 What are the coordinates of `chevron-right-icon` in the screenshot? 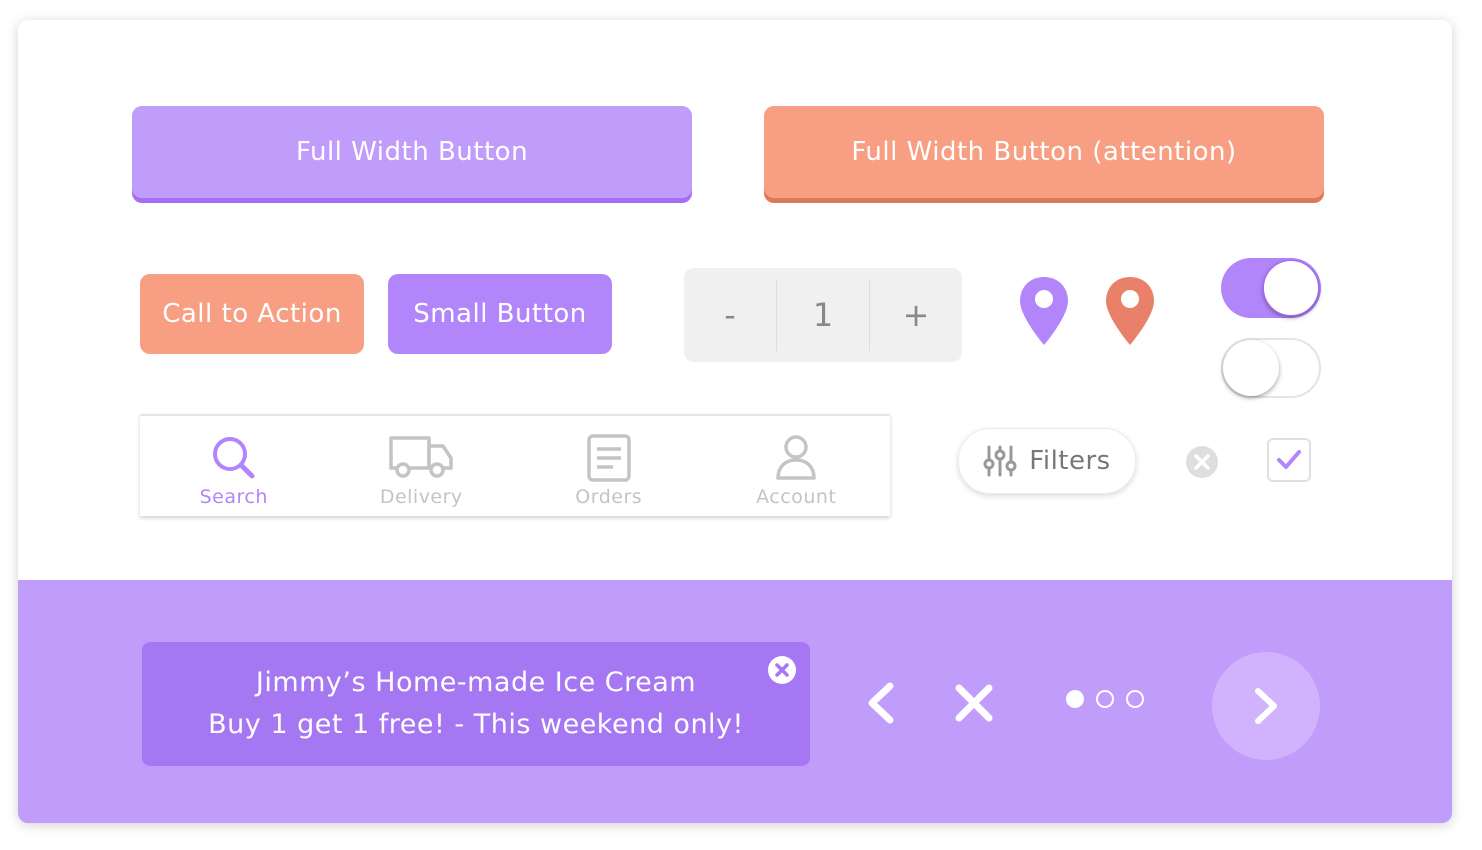 It's located at (1266, 706).